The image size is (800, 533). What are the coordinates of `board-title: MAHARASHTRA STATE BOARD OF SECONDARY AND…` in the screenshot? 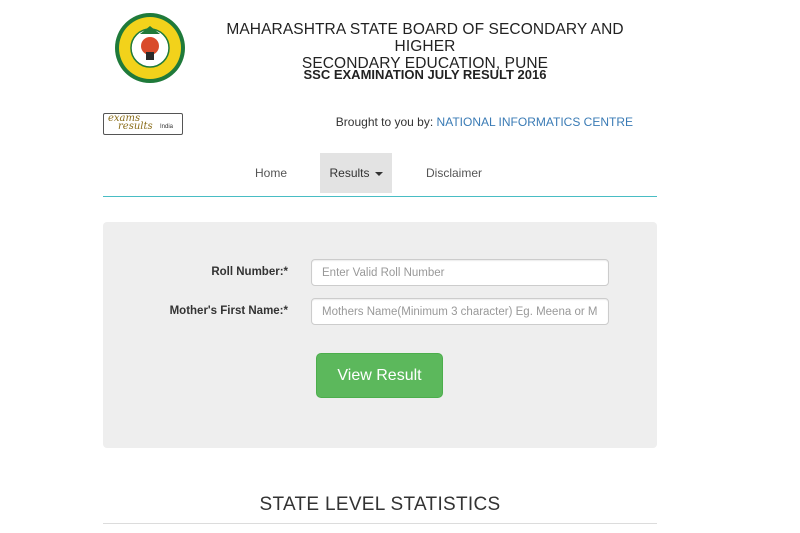 It's located at (425, 46).